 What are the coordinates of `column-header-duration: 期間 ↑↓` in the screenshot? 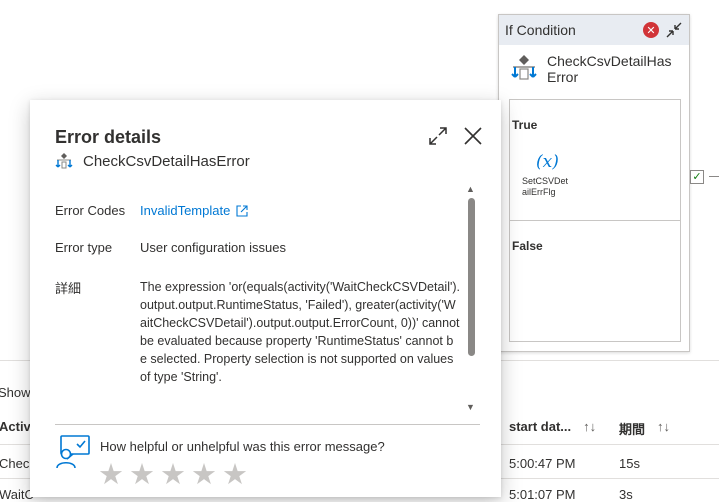 It's located at (644, 428).